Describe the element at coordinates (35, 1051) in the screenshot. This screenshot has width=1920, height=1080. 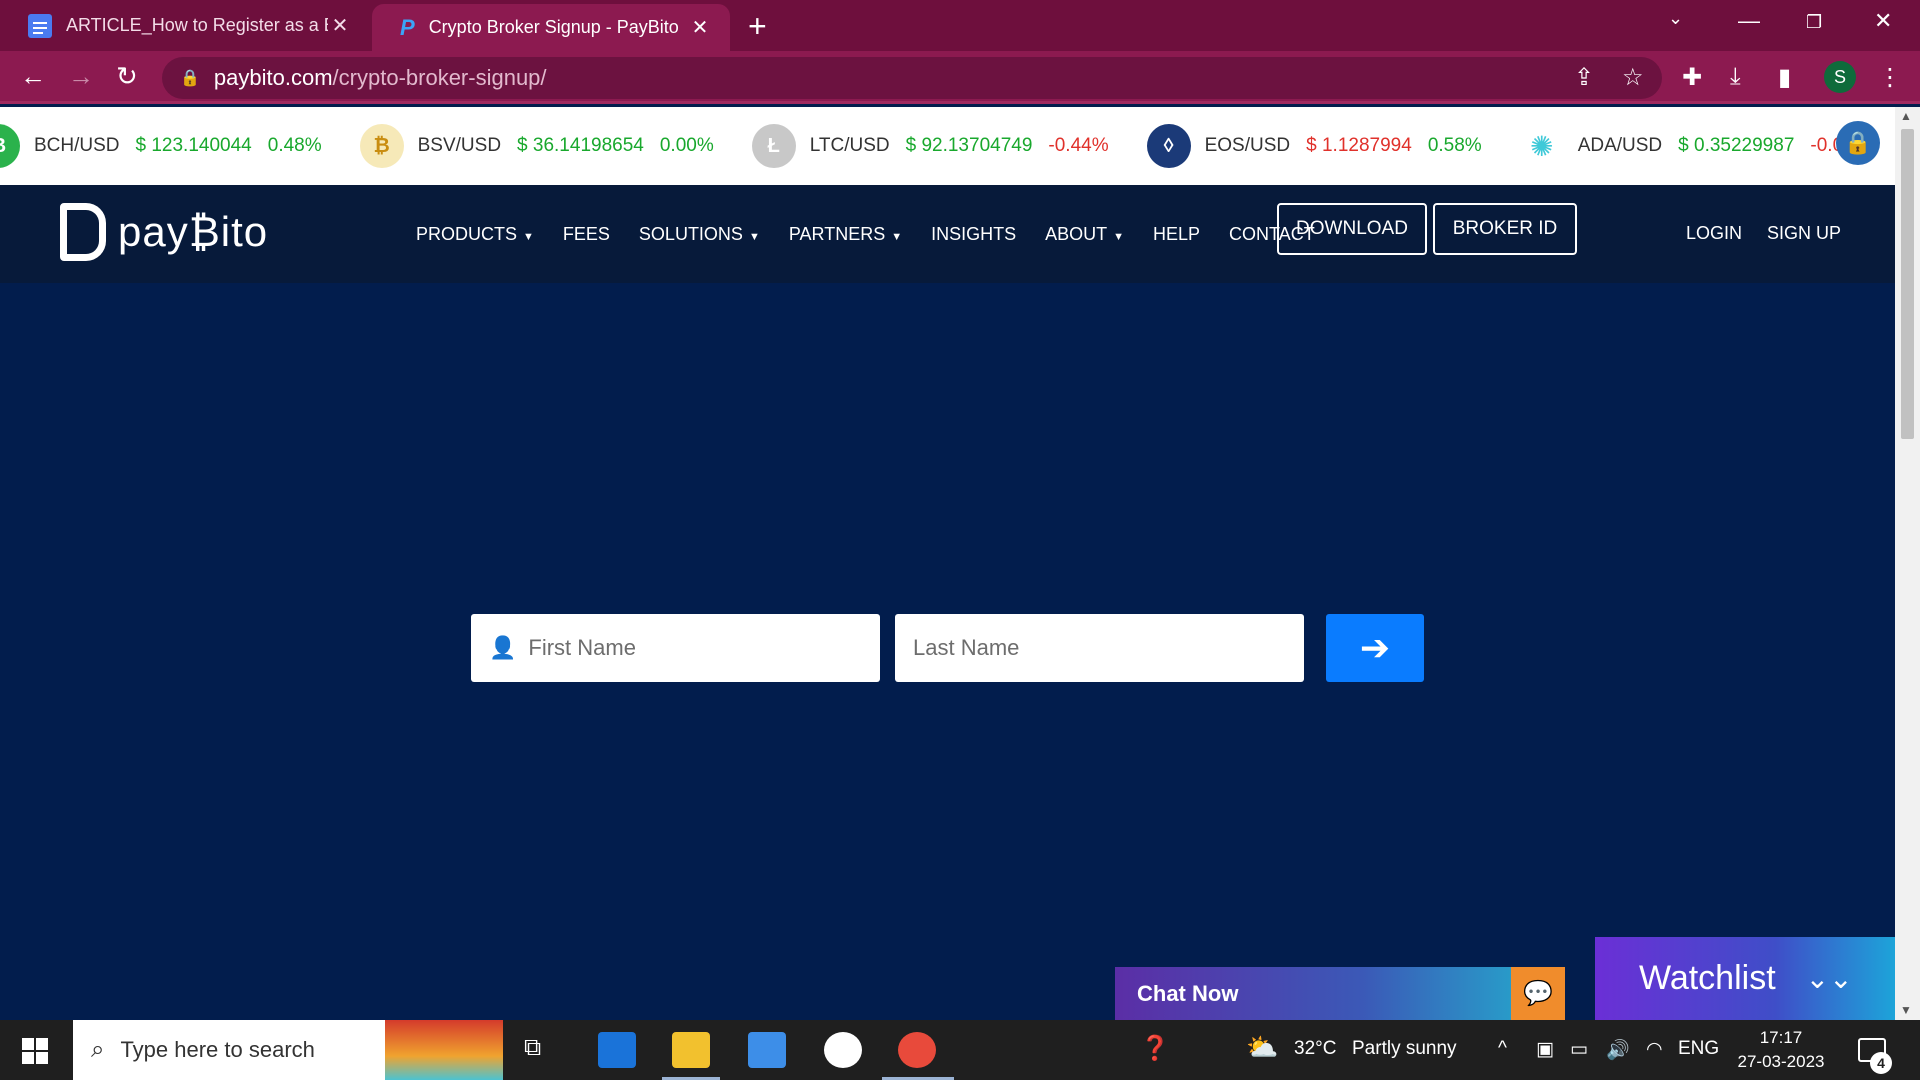
I see `windows-start-icon` at that location.